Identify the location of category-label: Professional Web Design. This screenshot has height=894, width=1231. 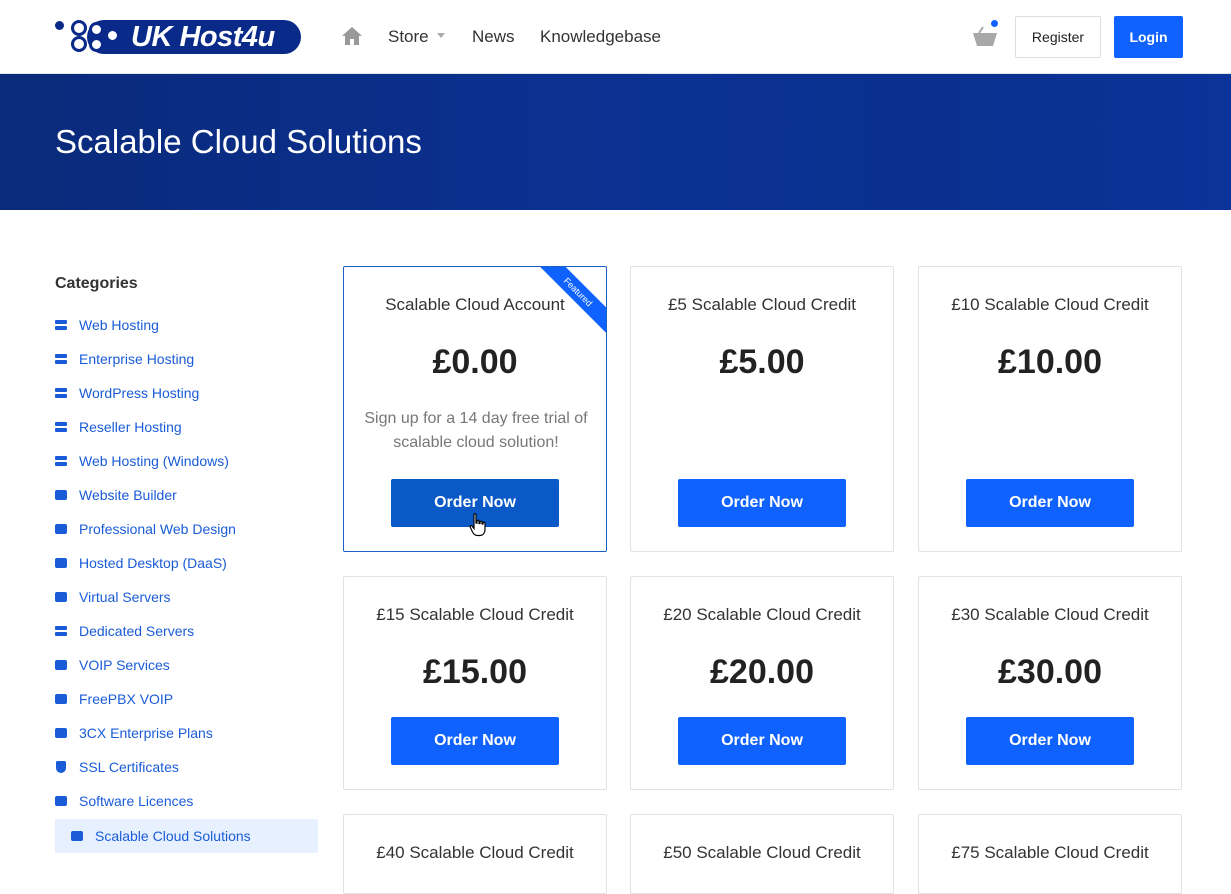
(157, 529).